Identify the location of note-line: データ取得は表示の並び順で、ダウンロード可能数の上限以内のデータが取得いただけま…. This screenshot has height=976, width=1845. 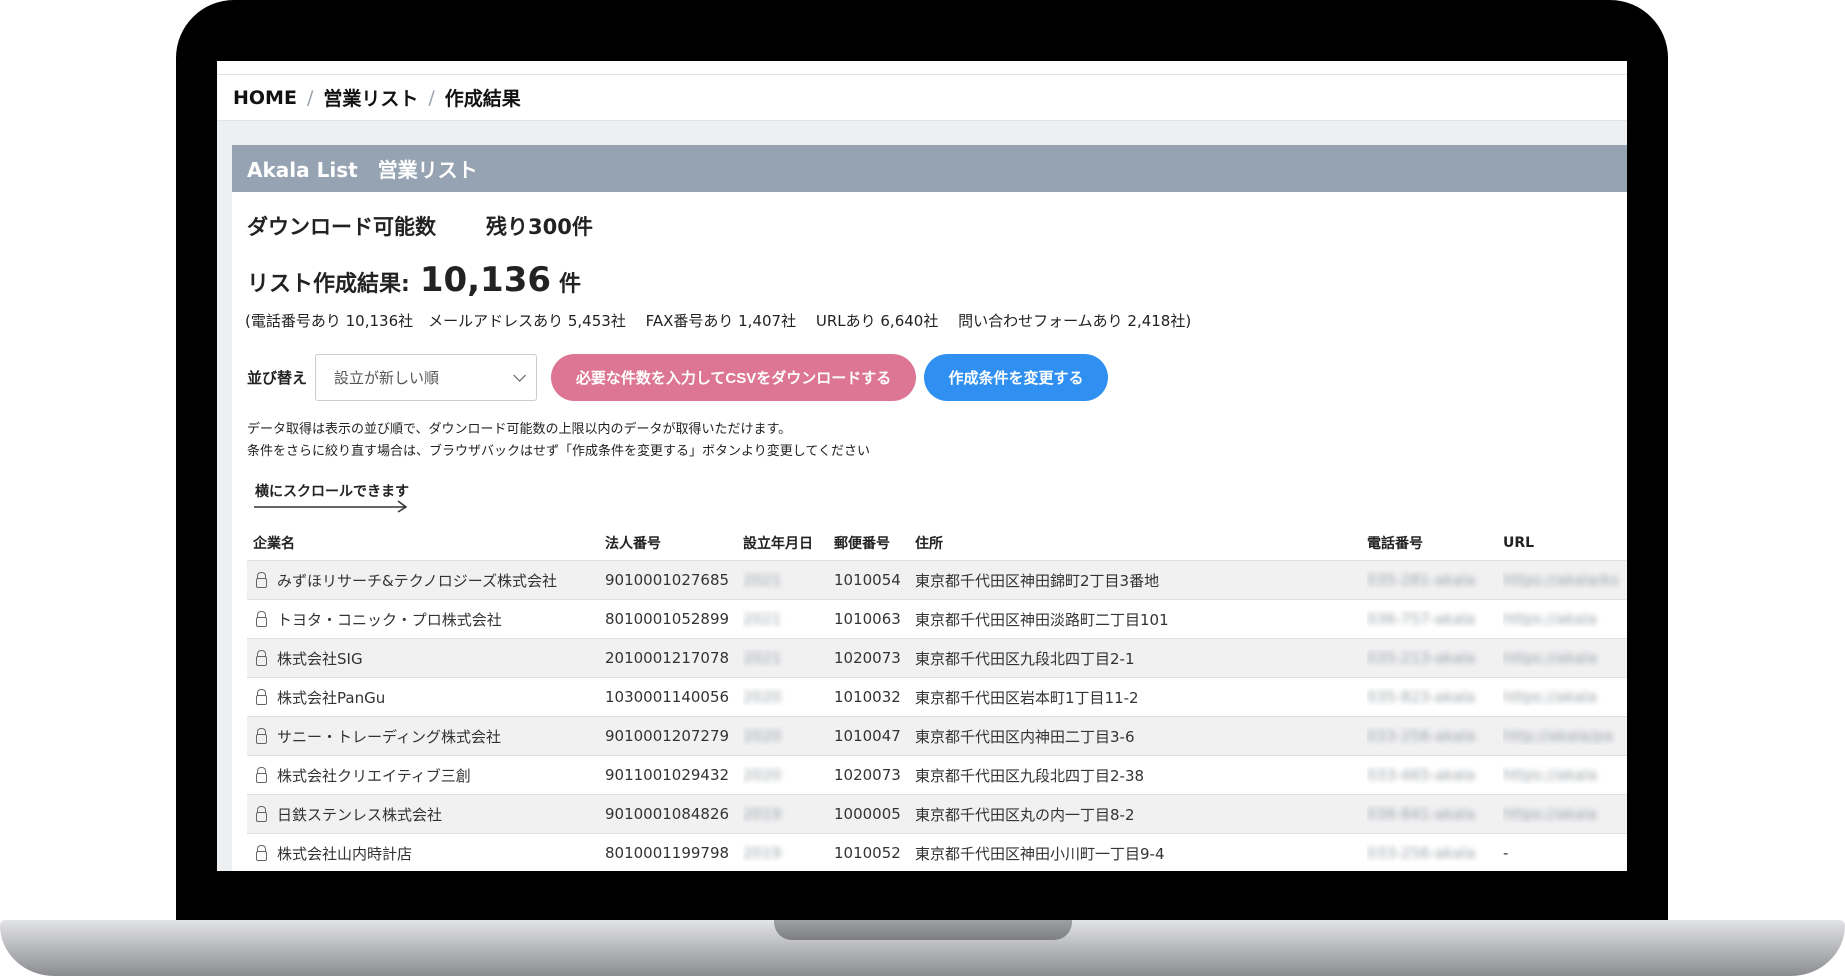
(519, 429).